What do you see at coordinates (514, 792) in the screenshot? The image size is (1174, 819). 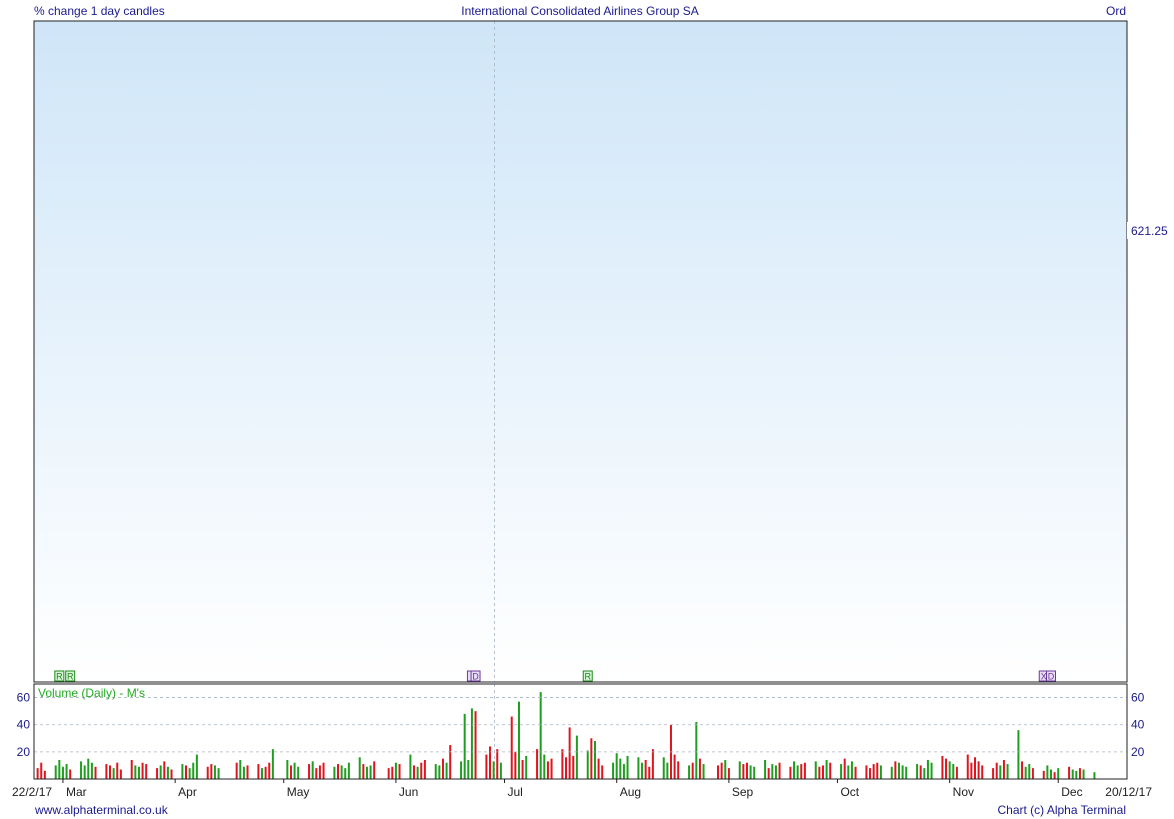 I see `month-label: Jul` at bounding box center [514, 792].